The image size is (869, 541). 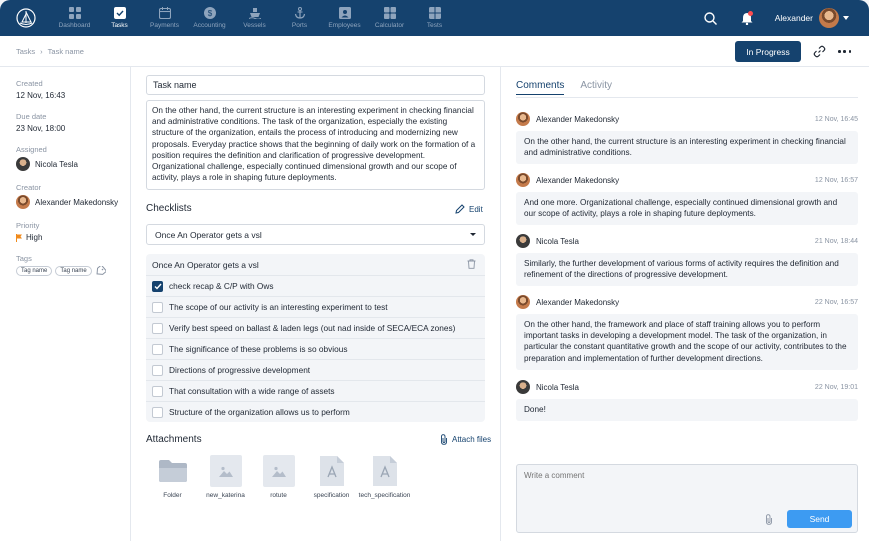 What do you see at coordinates (29, 187) in the screenshot?
I see `creator-label: Creator` at bounding box center [29, 187].